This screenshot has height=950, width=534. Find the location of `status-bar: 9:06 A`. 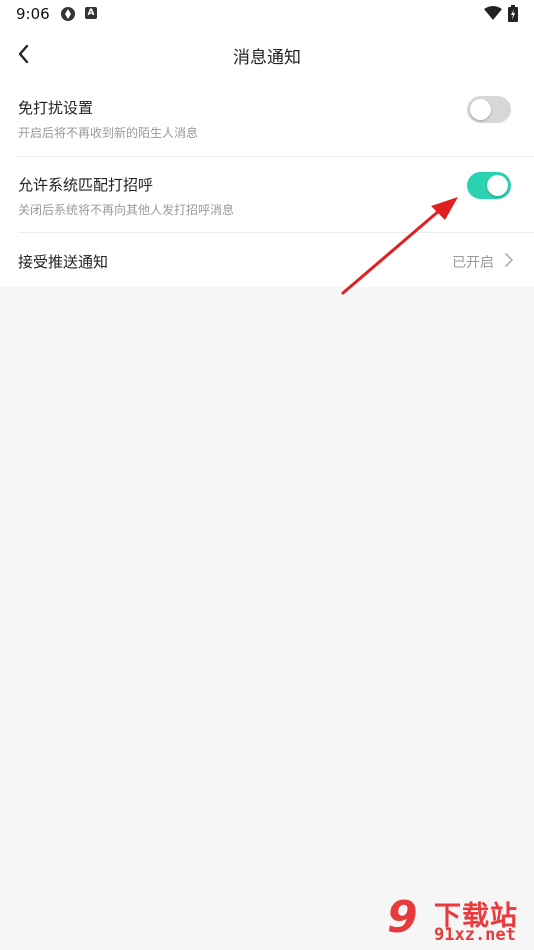

status-bar: 9:06 A is located at coordinates (267, 14).